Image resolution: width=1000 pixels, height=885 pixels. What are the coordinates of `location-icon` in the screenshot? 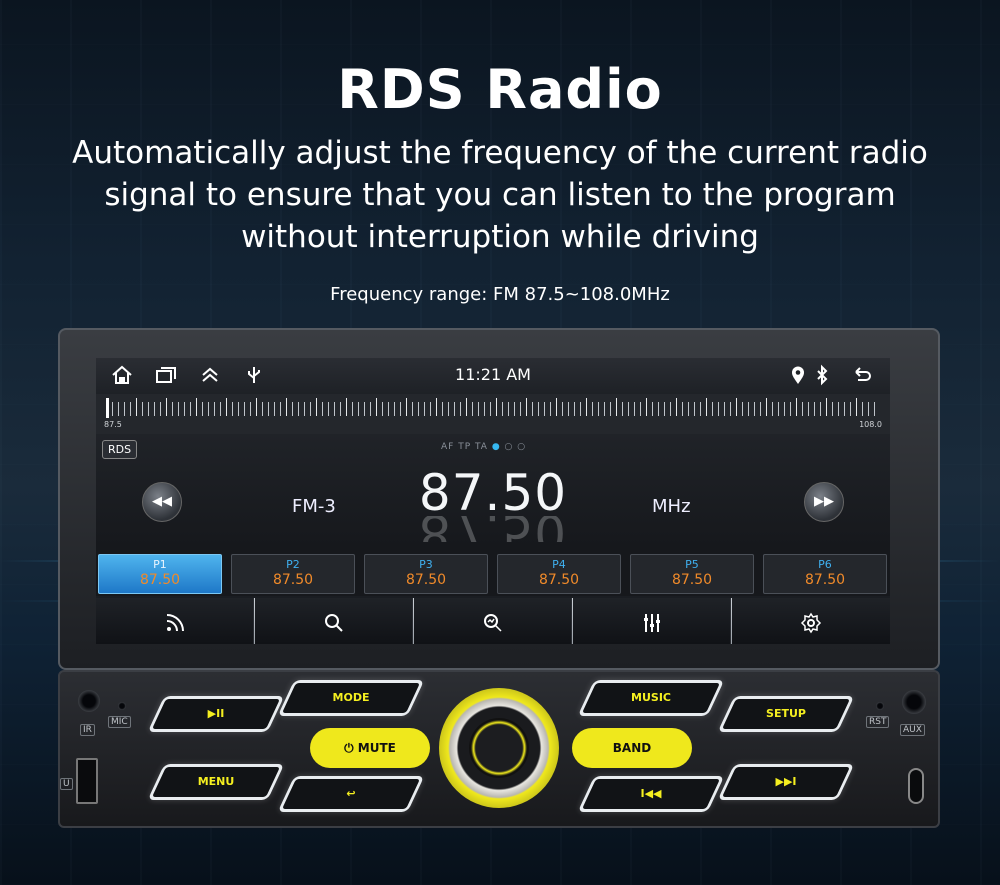 It's located at (798, 376).